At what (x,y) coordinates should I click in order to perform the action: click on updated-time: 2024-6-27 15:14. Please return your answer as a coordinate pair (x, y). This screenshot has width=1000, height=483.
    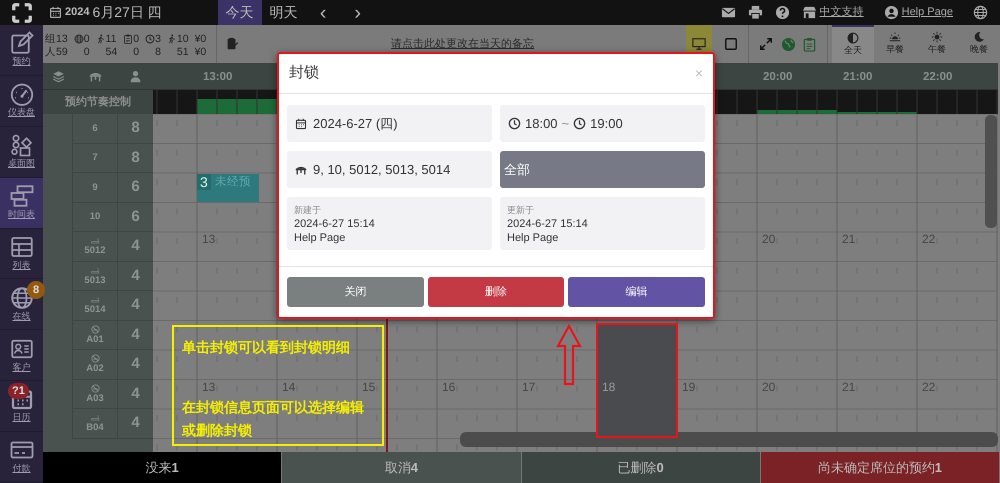
    Looking at the image, I should click on (548, 224).